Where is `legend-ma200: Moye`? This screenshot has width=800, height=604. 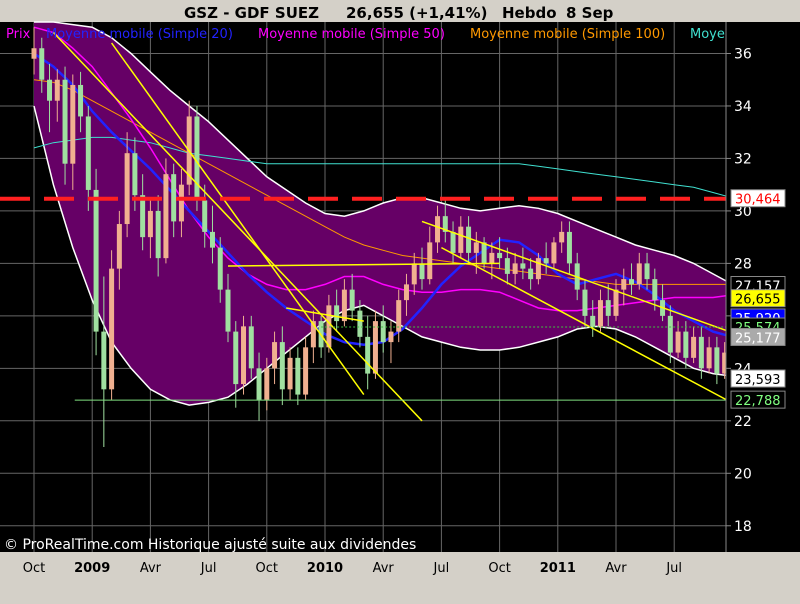 legend-ma200: Moye is located at coordinates (707, 34).